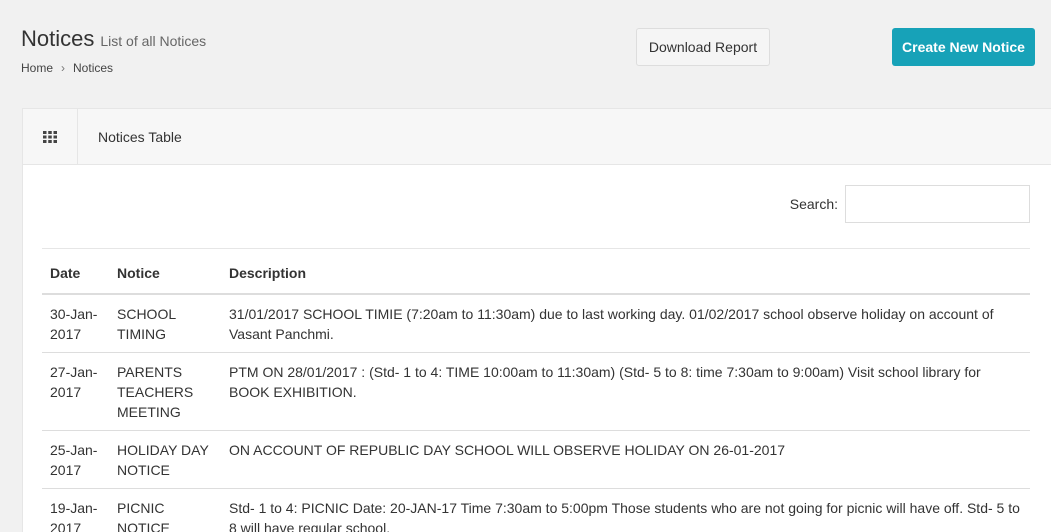 The image size is (1051, 532). What do you see at coordinates (75, 510) in the screenshot?
I see `cell-date: 19-Jan-2017` at bounding box center [75, 510].